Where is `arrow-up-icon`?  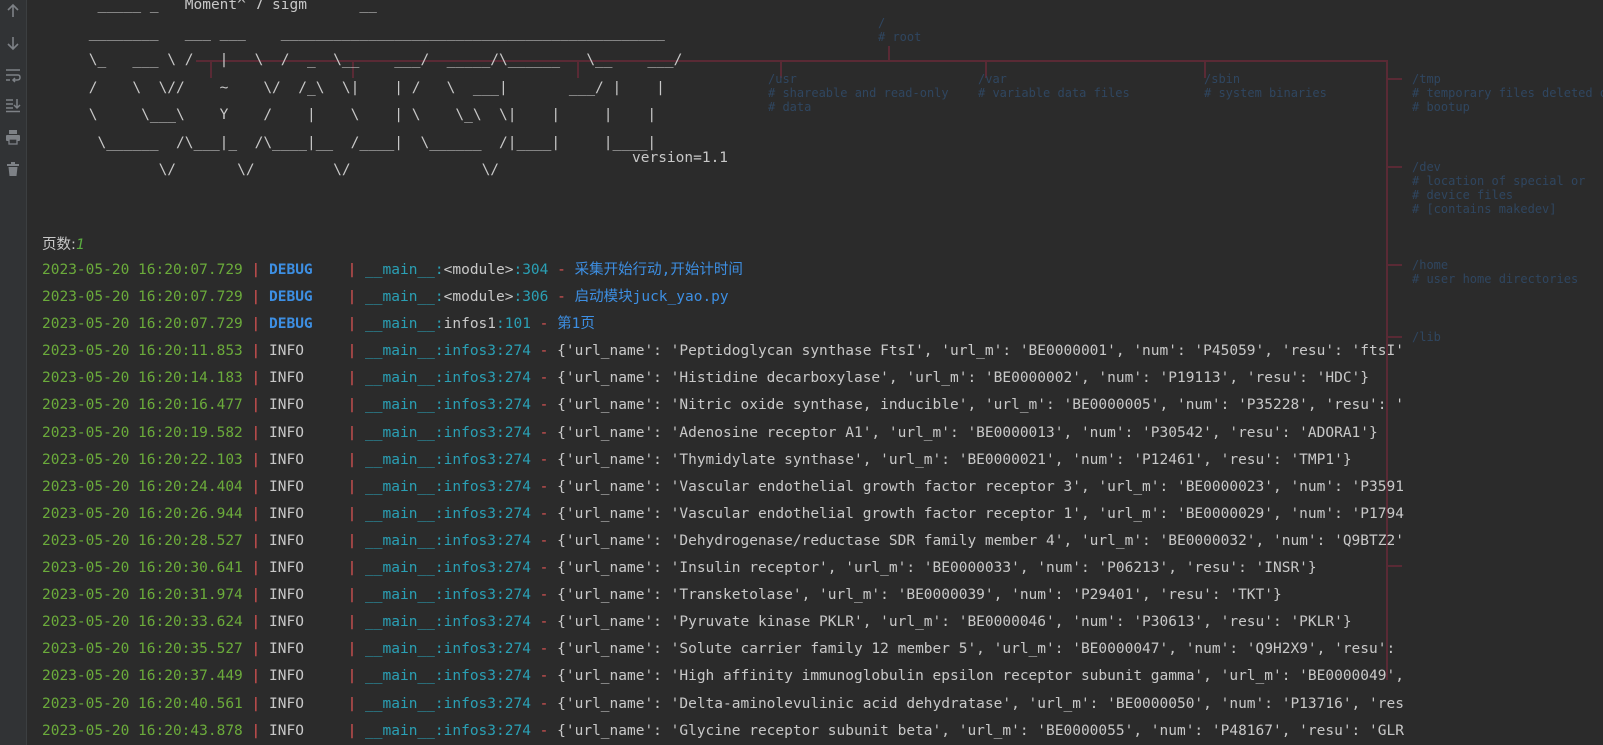 arrow-up-icon is located at coordinates (13, 11).